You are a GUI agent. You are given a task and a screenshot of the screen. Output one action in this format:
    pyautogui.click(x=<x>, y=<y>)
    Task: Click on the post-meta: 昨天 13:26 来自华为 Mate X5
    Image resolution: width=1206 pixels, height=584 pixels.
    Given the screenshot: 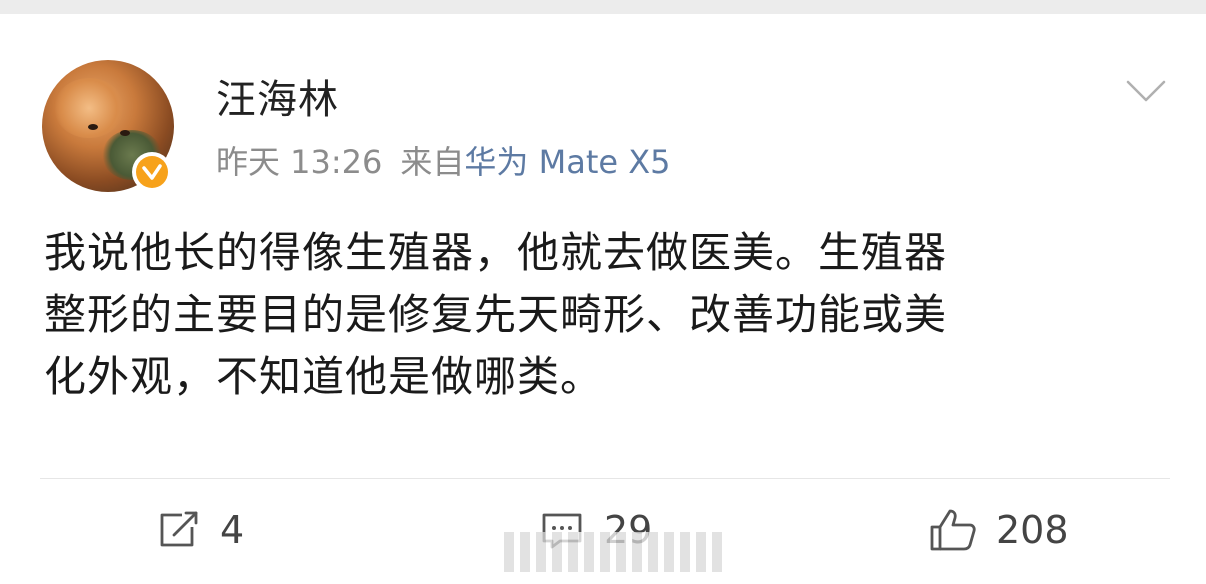 What is the action you would take?
    pyautogui.click(x=443, y=162)
    